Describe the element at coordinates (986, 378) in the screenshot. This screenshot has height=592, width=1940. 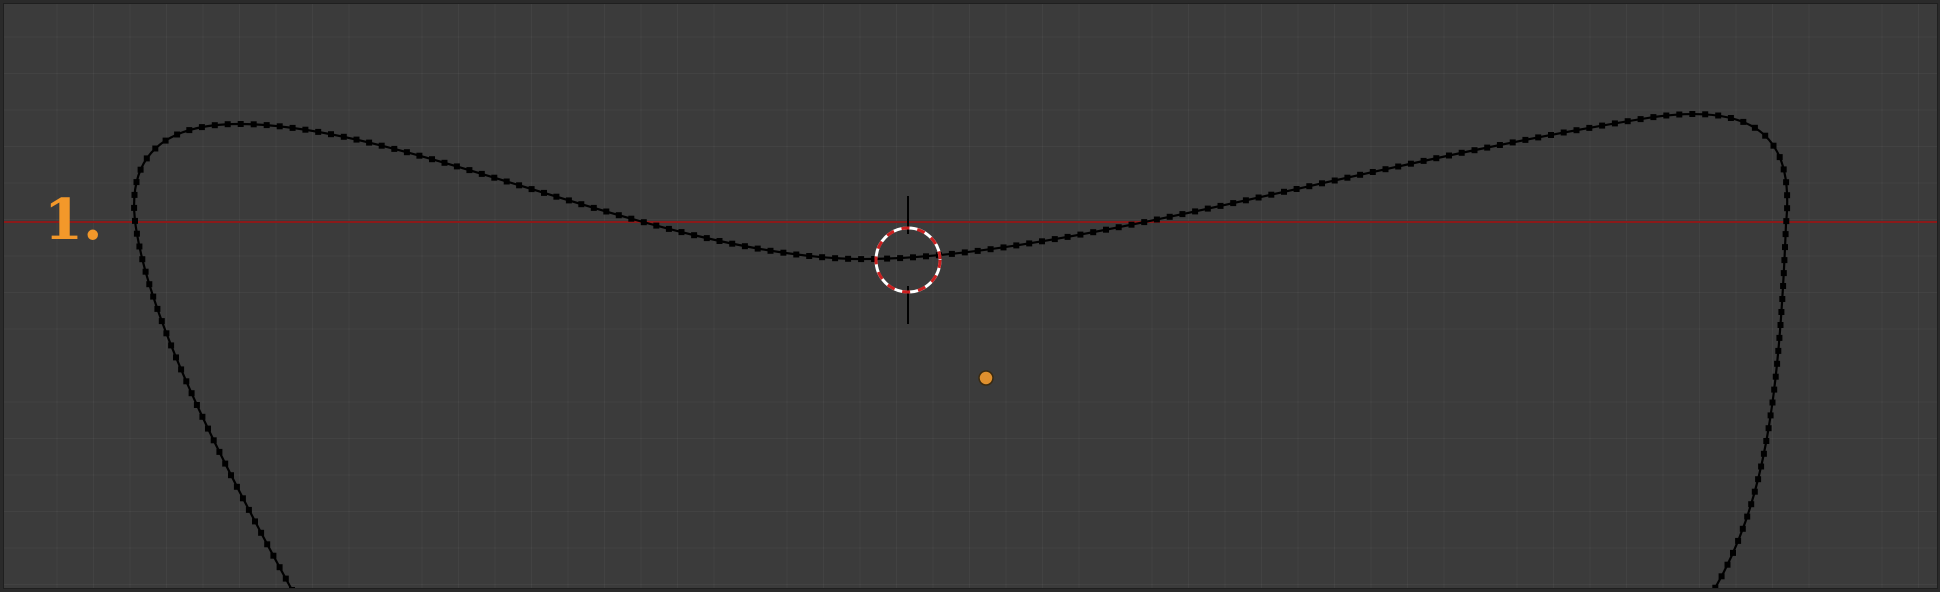
I see `object-origin-icon` at that location.